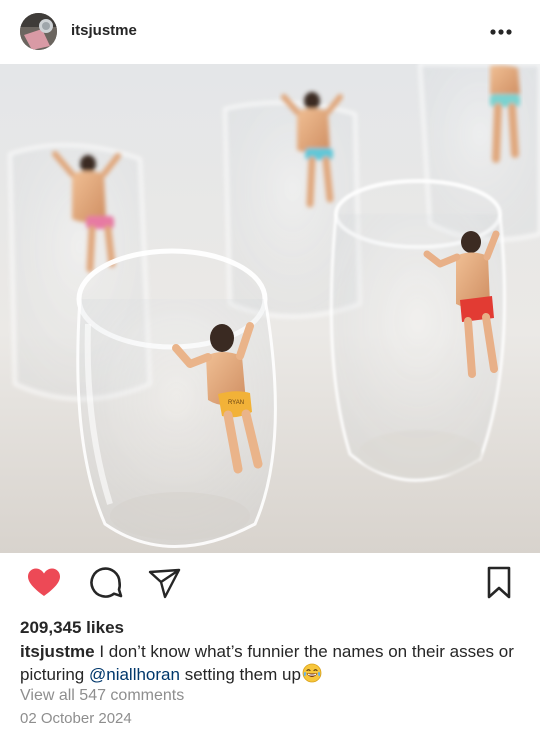 The height and width of the screenshot is (742, 540). I want to click on comment-icon, so click(106, 583).